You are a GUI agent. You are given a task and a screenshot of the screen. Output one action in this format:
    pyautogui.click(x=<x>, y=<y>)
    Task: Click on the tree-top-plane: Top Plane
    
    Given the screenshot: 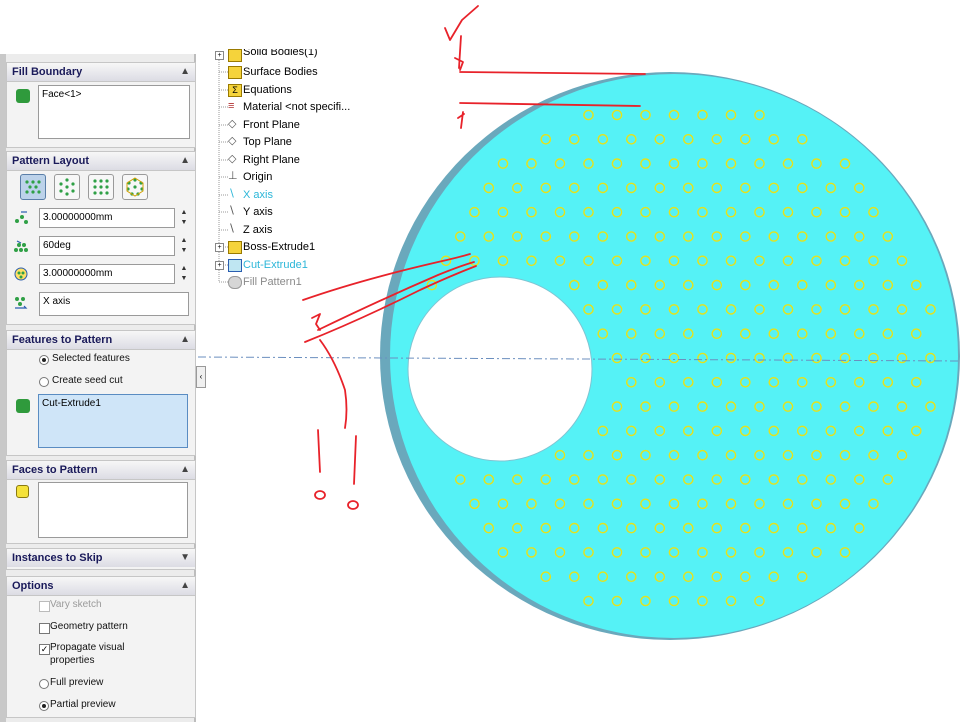 What is the action you would take?
    pyautogui.click(x=267, y=142)
    